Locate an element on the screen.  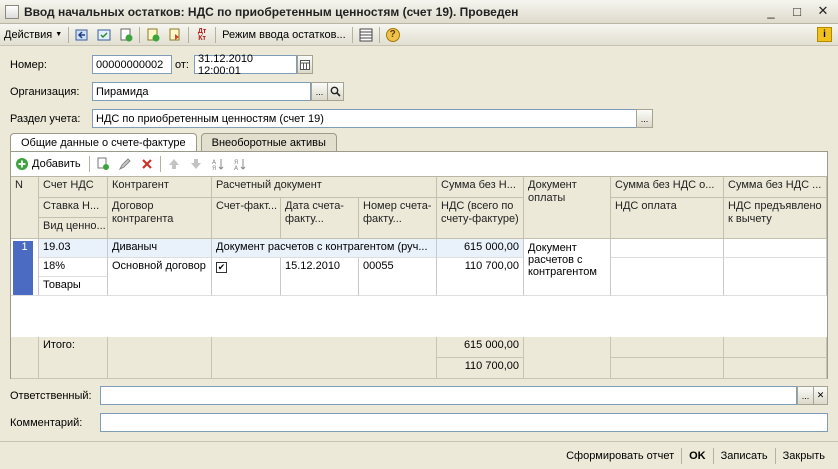
add-icon is located at coordinates (22, 164).